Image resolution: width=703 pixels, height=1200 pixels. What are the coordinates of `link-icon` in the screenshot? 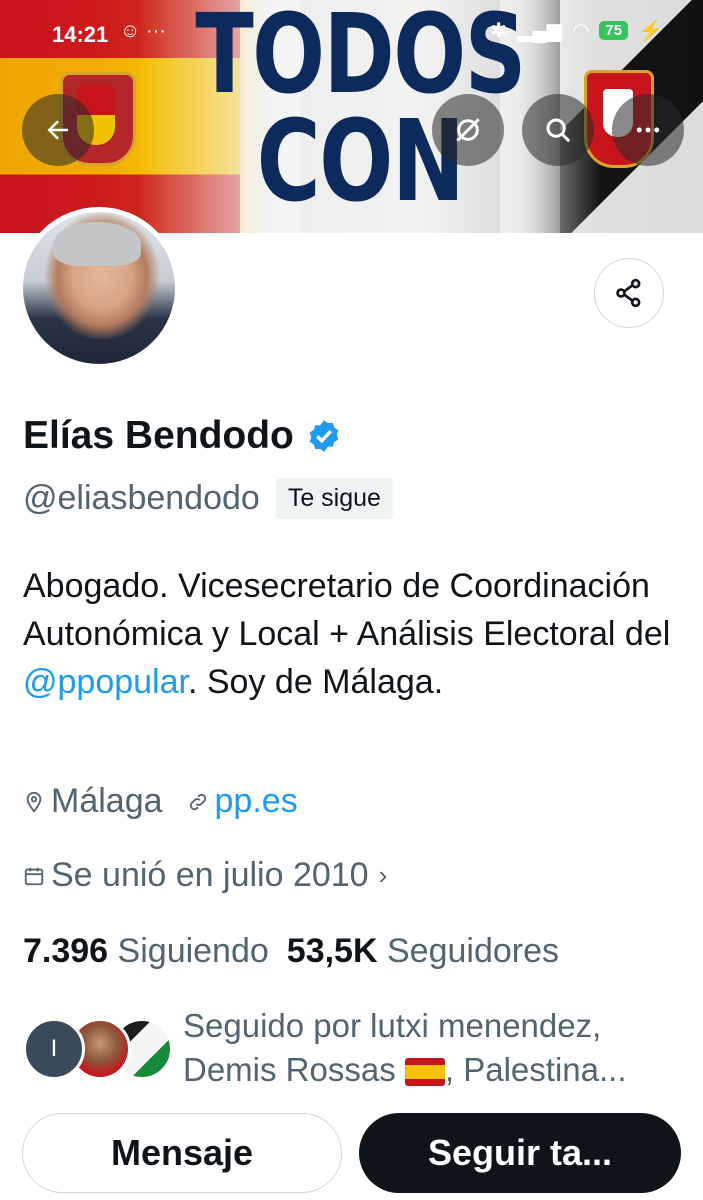 It's located at (197, 801).